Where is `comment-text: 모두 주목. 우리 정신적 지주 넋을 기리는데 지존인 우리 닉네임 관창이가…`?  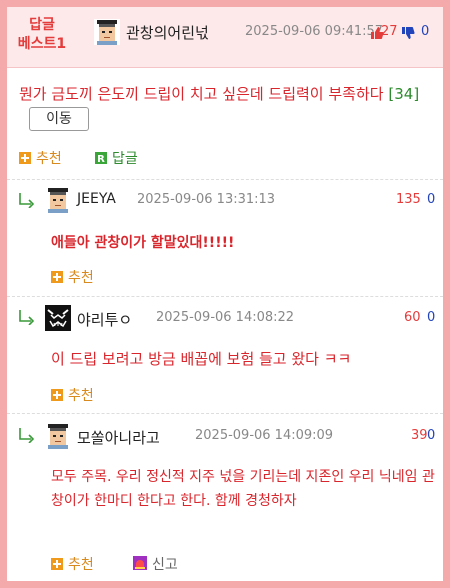 comment-text: 모두 주목. 우리 정신적 지주 넋을 기리는데 지존인 우리 닉네임 관창이가… is located at coordinates (243, 489).